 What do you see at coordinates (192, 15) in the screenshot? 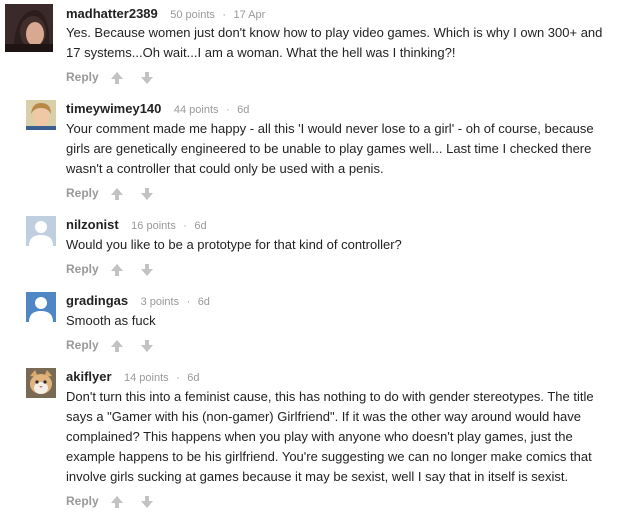
I see `points: 50 points` at bounding box center [192, 15].